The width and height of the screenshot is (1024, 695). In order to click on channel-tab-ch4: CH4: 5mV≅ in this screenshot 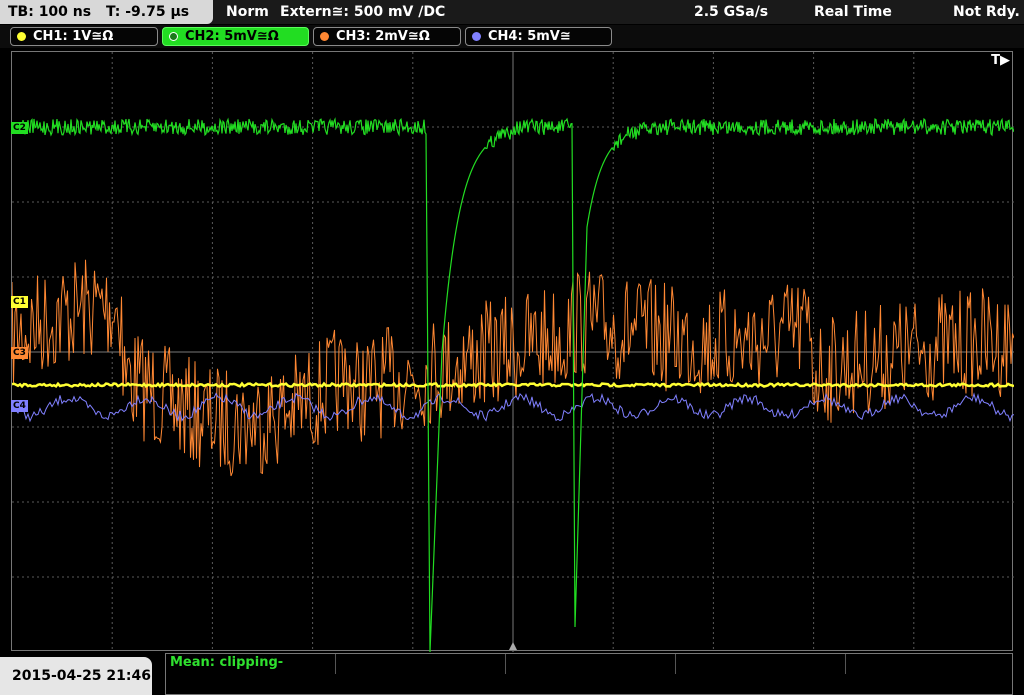, I will do `click(538, 36)`.